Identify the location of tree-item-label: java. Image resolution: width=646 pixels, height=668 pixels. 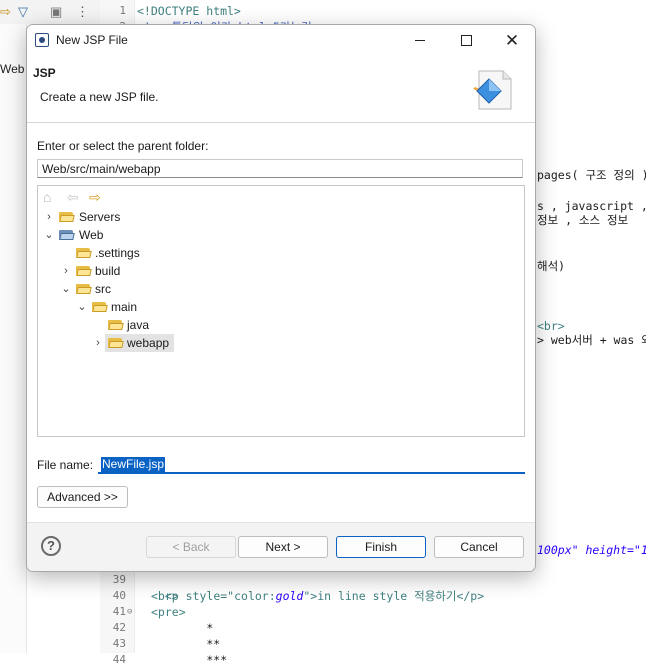
(138, 325).